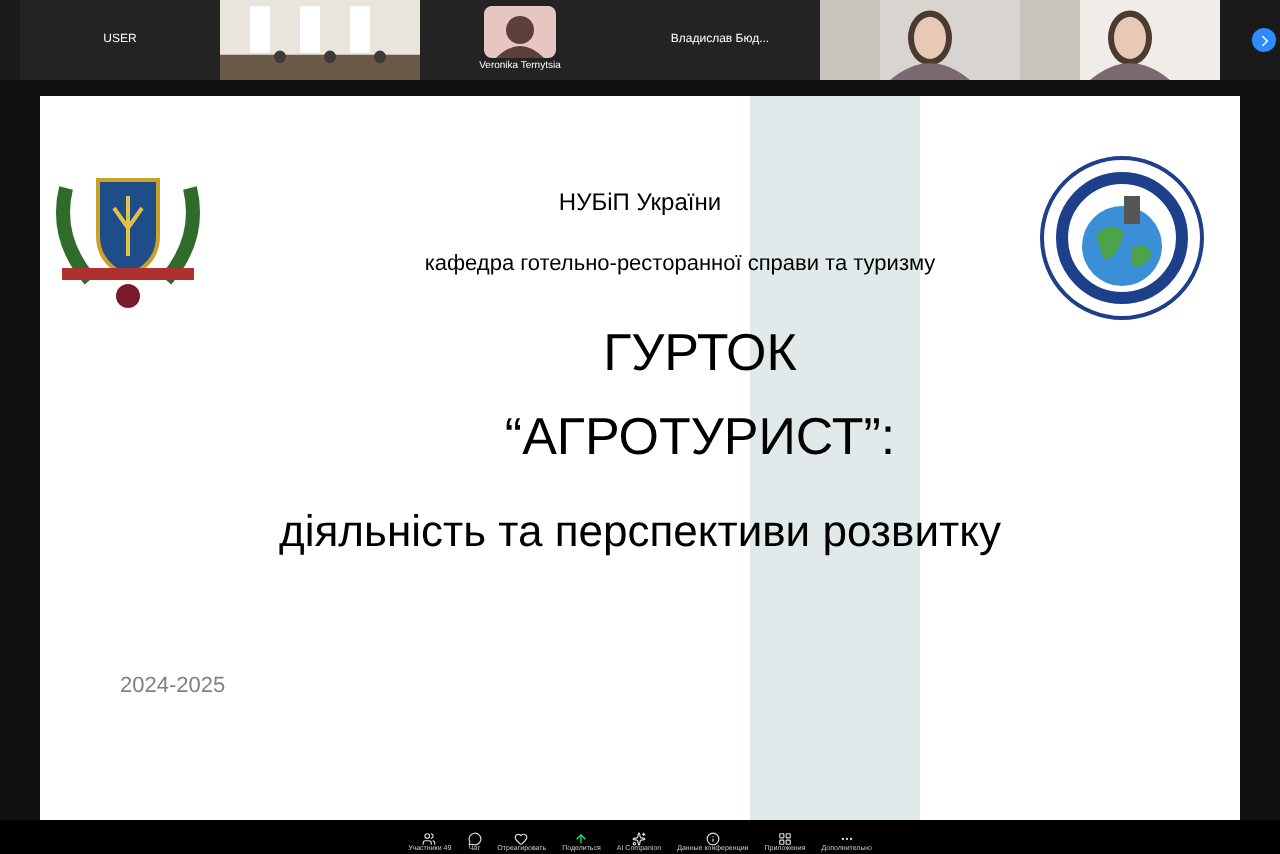  What do you see at coordinates (640, 203) in the screenshot?
I see `university-name: НУБіП України` at bounding box center [640, 203].